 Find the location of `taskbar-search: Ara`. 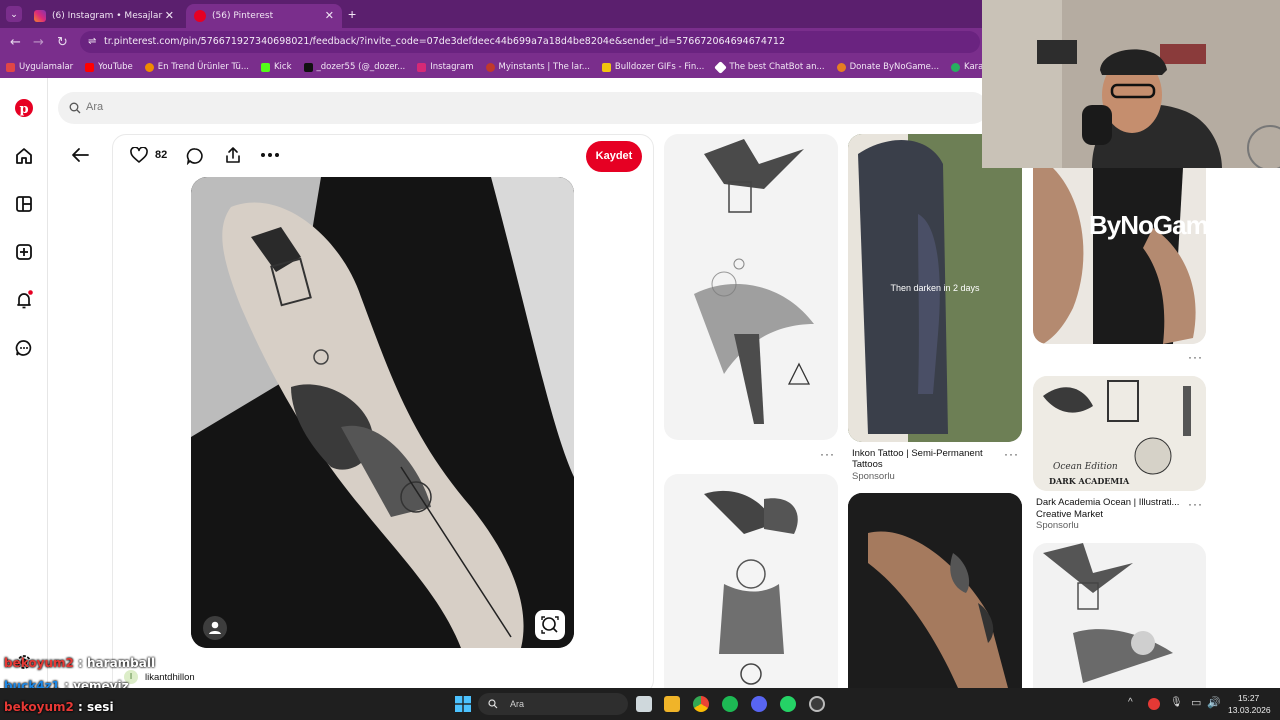

taskbar-search: Ara is located at coordinates (553, 704).